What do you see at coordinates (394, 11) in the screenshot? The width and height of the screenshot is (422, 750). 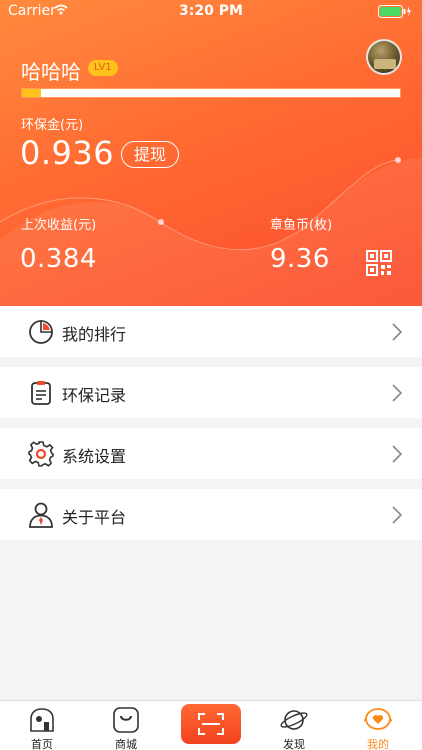 I see `battery-icon` at bounding box center [394, 11].